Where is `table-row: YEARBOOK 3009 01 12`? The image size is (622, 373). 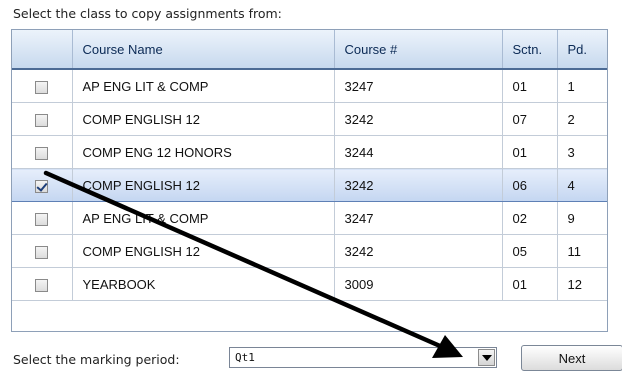 table-row: YEARBOOK 3009 01 12 is located at coordinates (309, 284).